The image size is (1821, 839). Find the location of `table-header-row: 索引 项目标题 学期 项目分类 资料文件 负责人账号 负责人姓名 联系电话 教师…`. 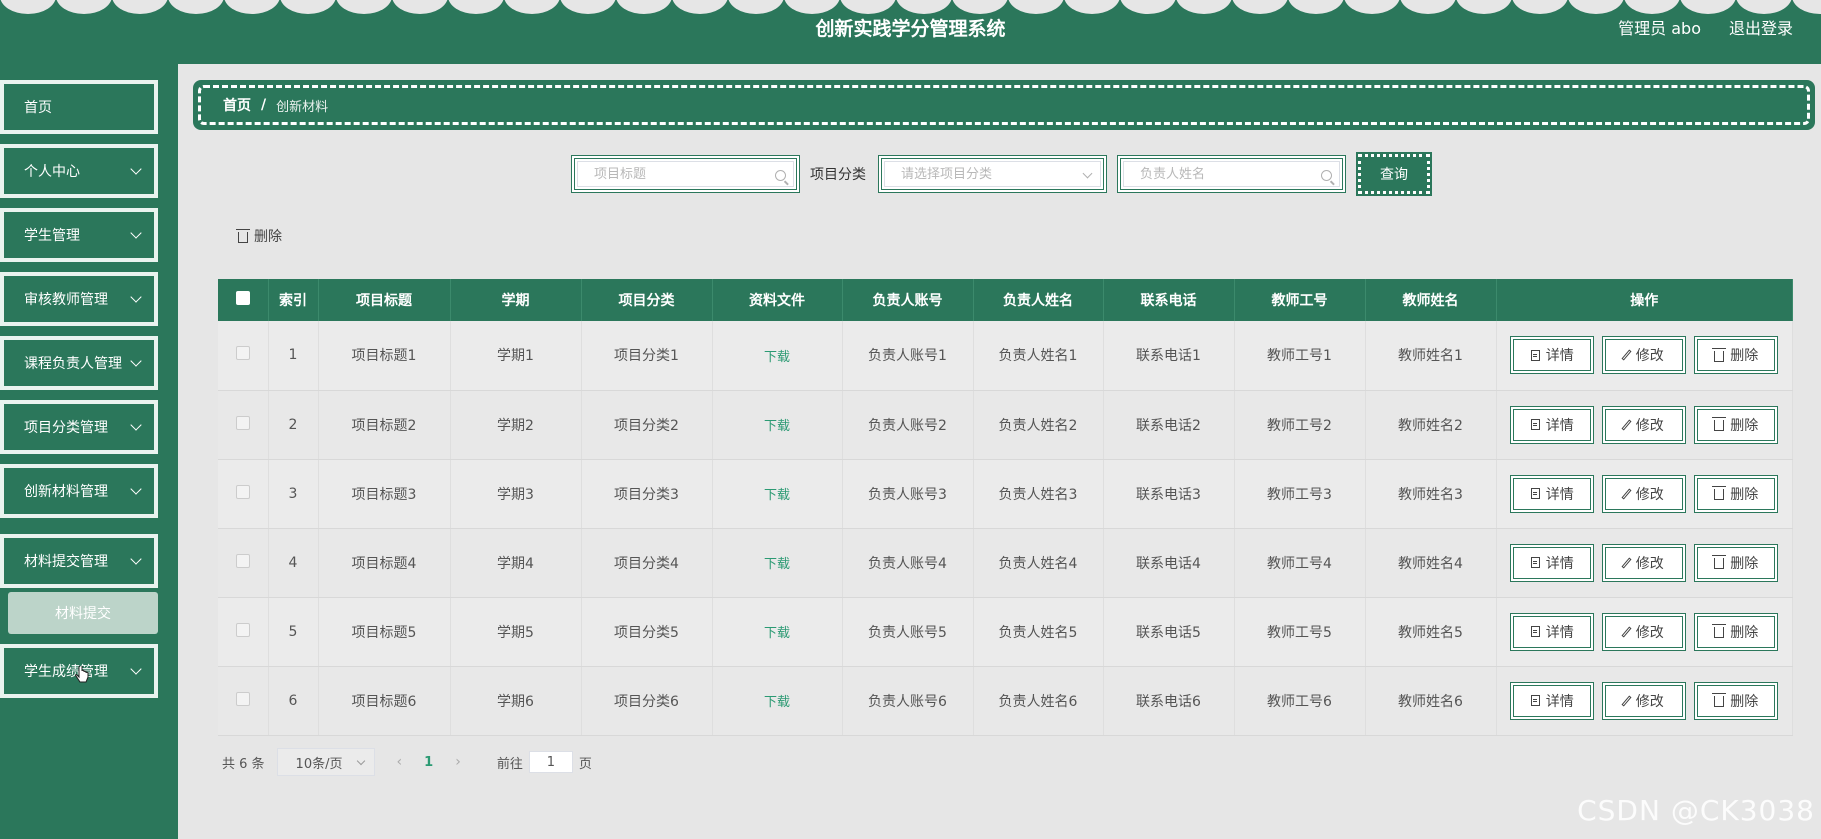

table-header-row: 索引 项目标题 学期 项目分类 资料文件 负责人账号 负责人姓名 联系电话 教师… is located at coordinates (1005, 300).